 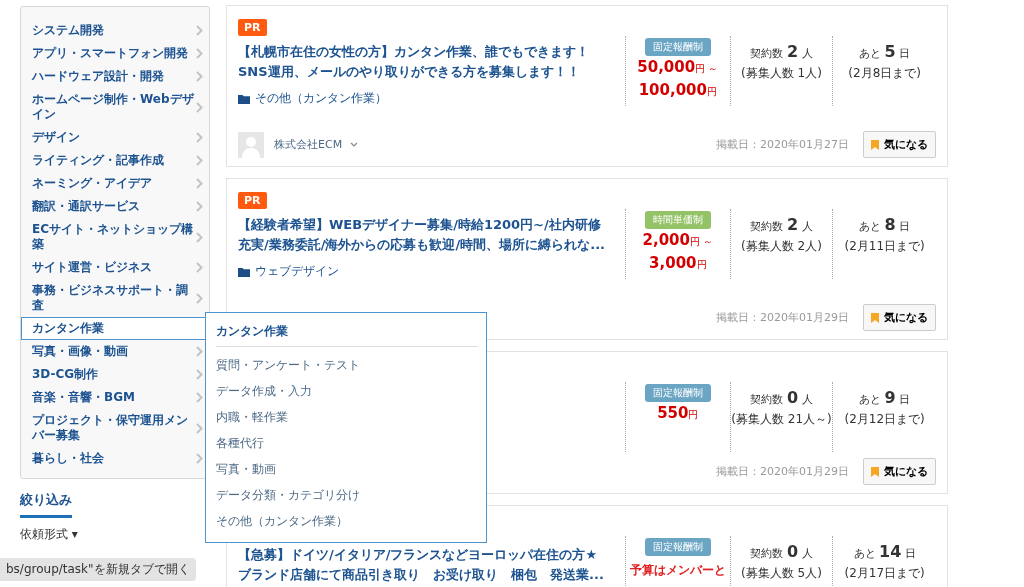 What do you see at coordinates (115, 137) in the screenshot?
I see `category-item: デザイン` at bounding box center [115, 137].